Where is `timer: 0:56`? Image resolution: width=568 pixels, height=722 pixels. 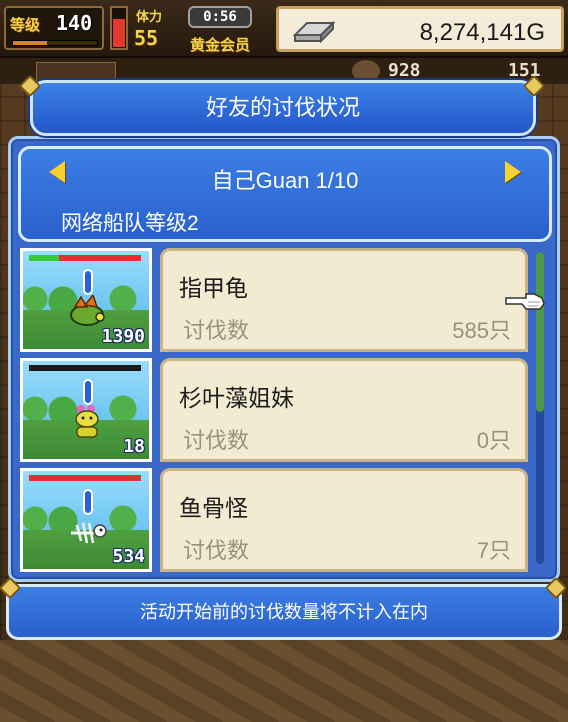 timer: 0:56 is located at coordinates (220, 17).